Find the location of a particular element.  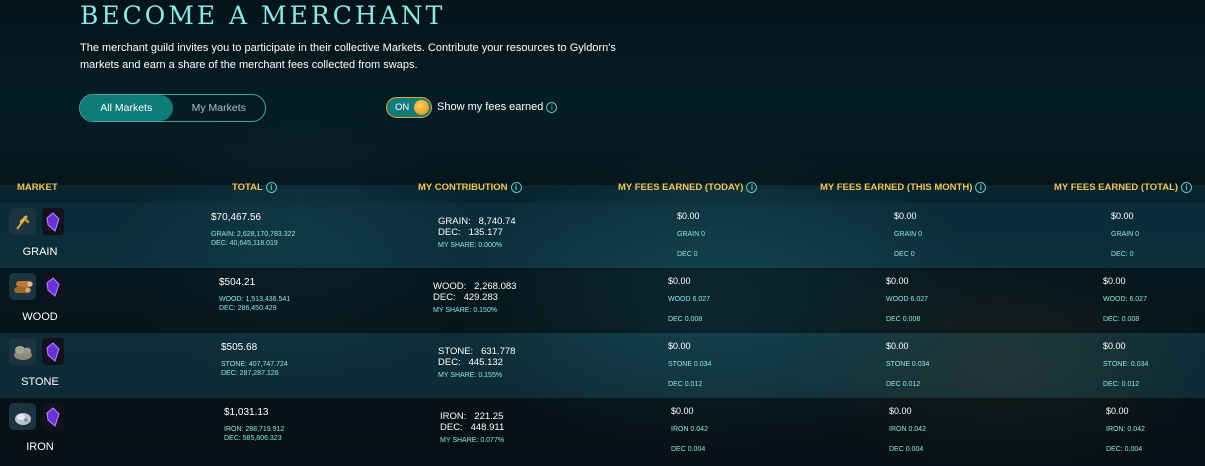

fees-month-cell: $0.00 WOOD 6.027 DEC 0.008 is located at coordinates (907, 299).